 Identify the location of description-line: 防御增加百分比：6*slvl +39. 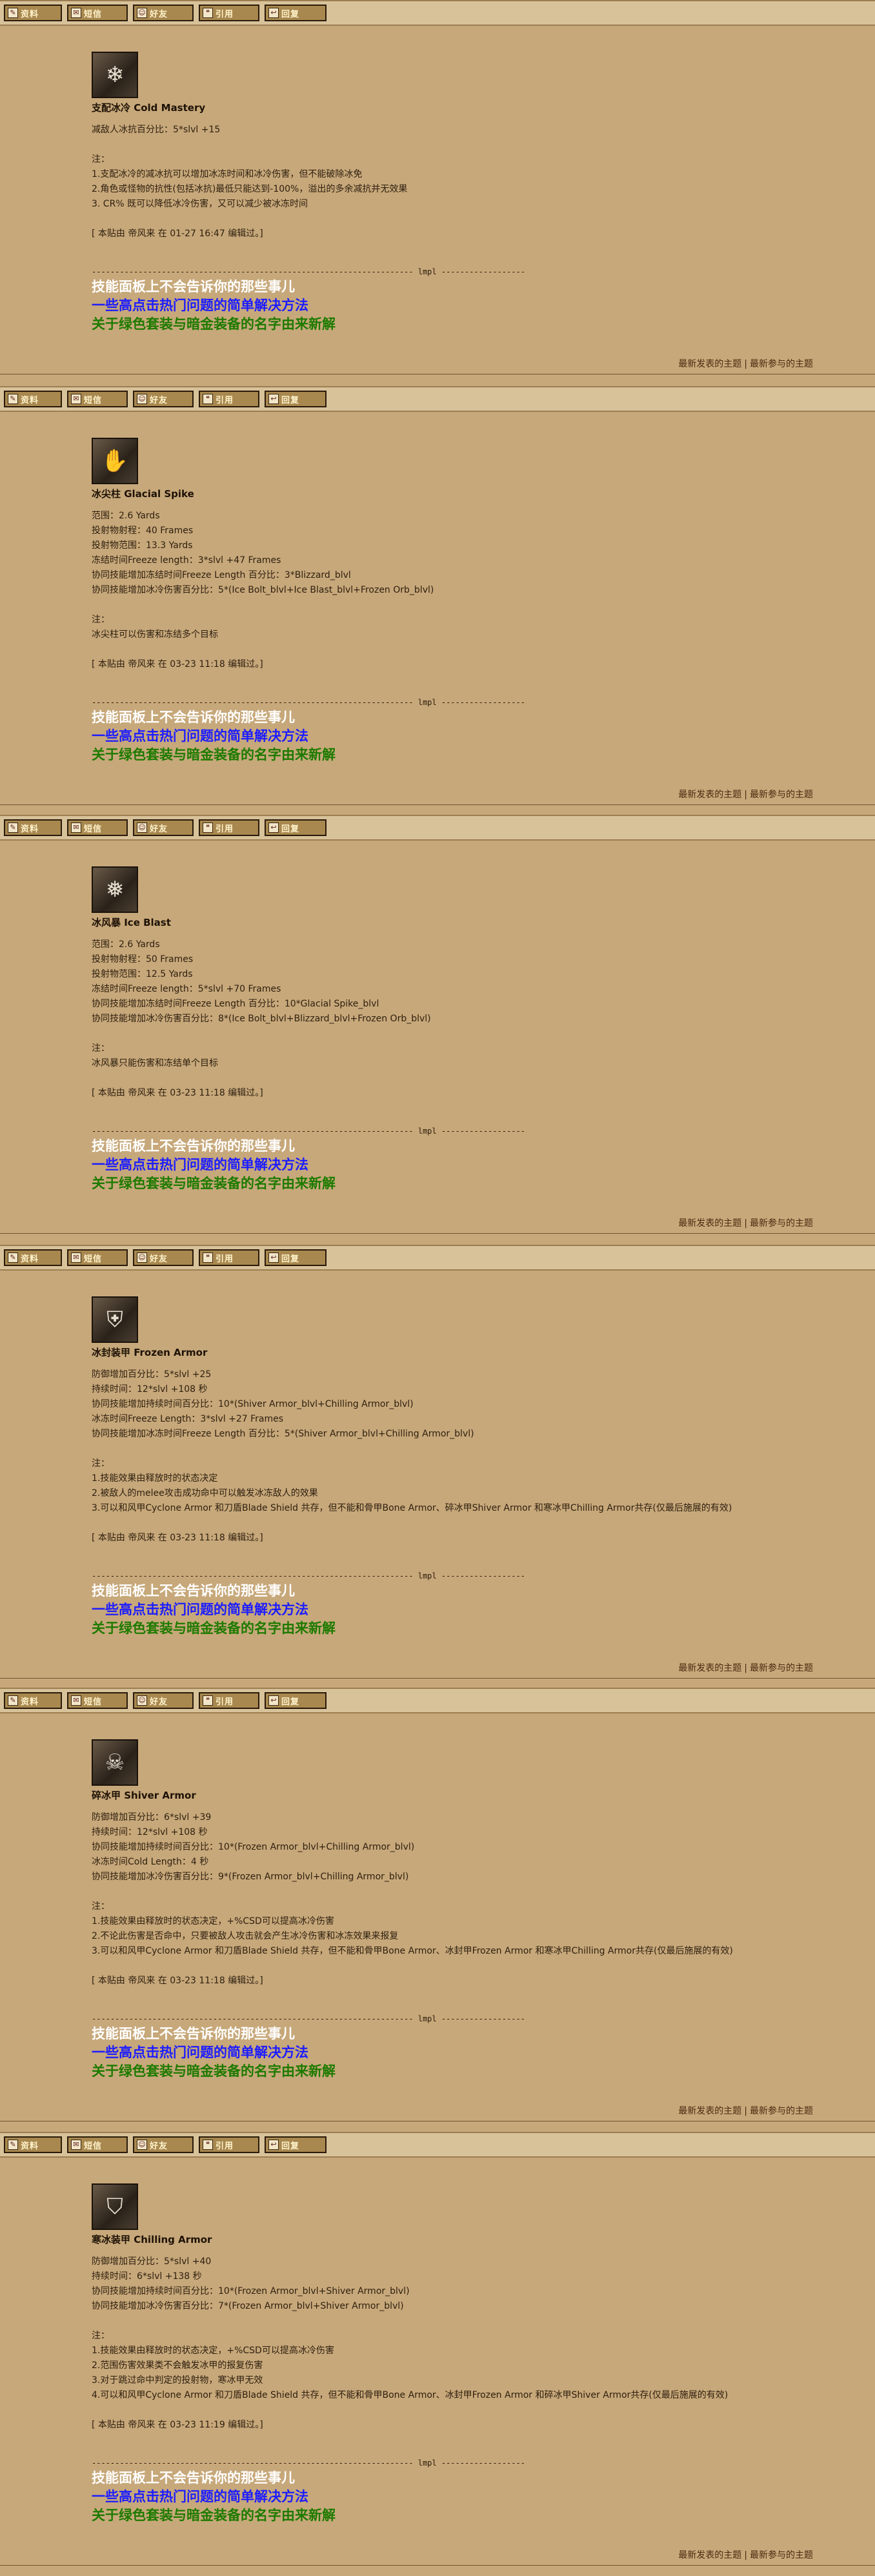
(152, 1818).